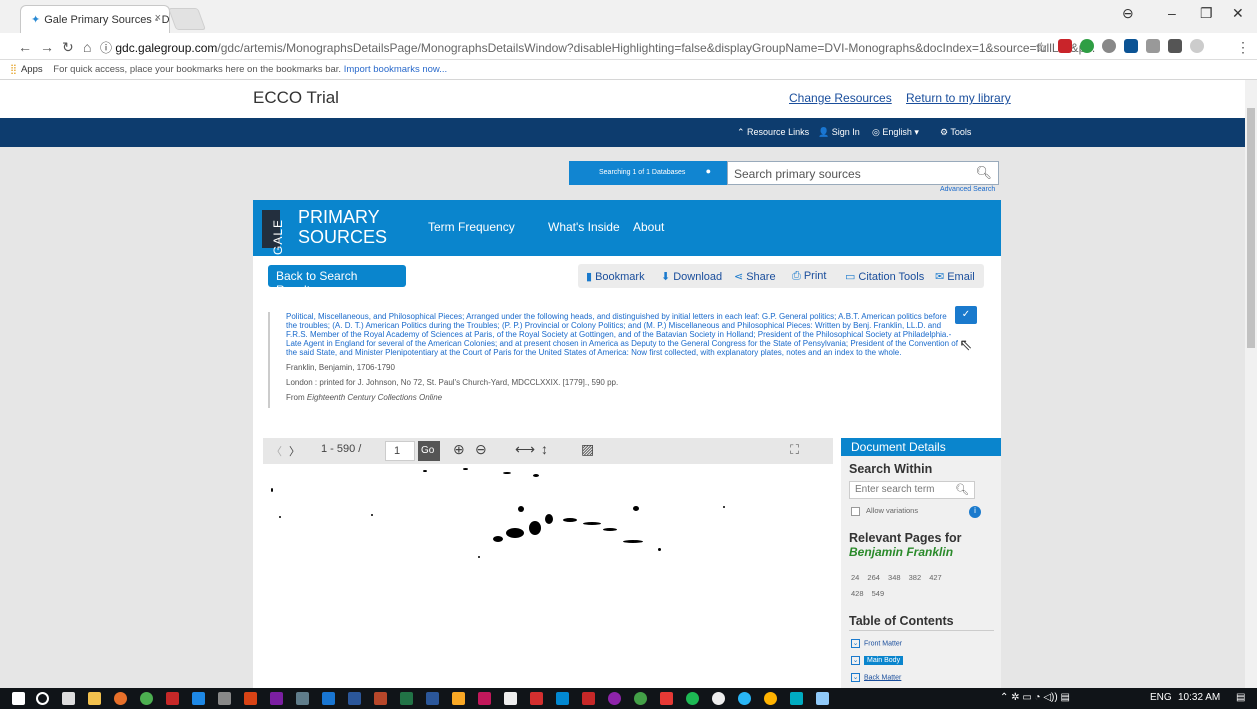 The height and width of the screenshot is (709, 1257). Describe the element at coordinates (691, 276) in the screenshot. I see `download-button: ⬇ Download` at that location.